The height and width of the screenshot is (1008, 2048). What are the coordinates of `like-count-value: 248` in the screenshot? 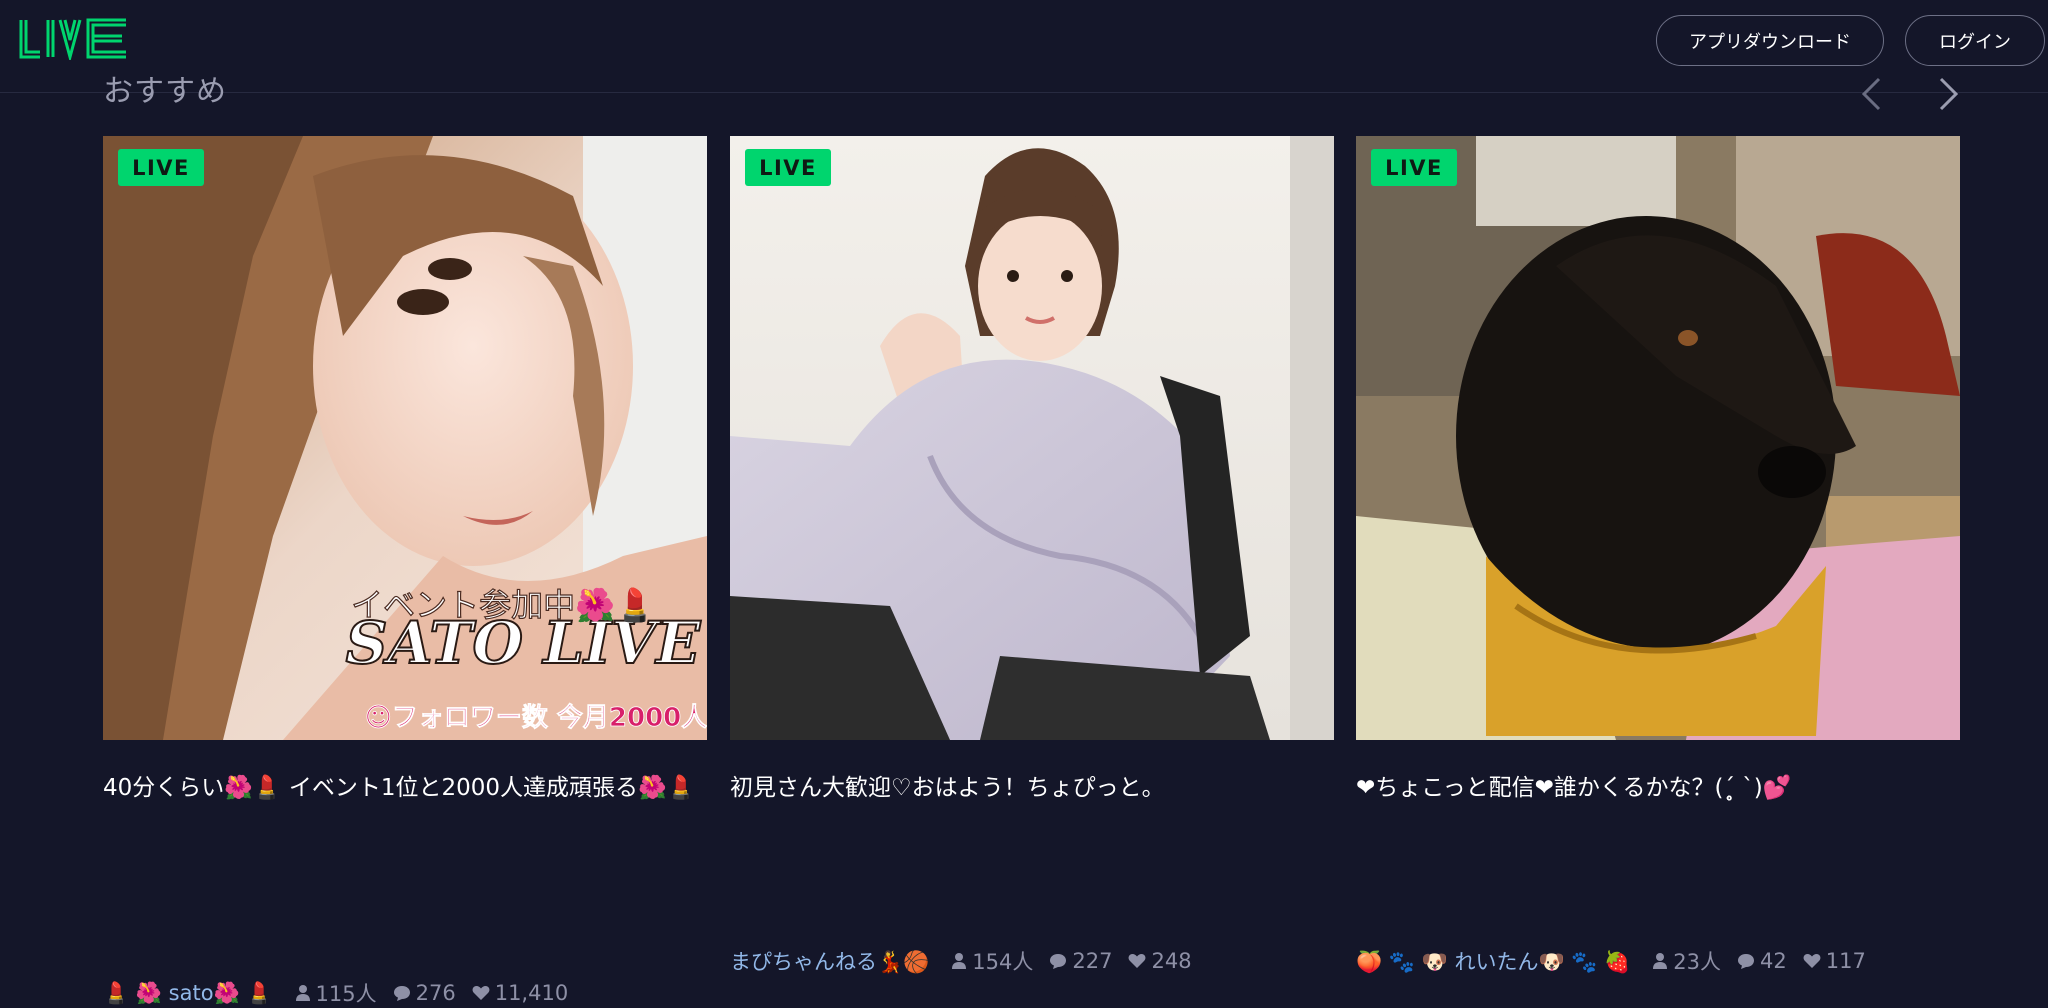 It's located at (1171, 961).